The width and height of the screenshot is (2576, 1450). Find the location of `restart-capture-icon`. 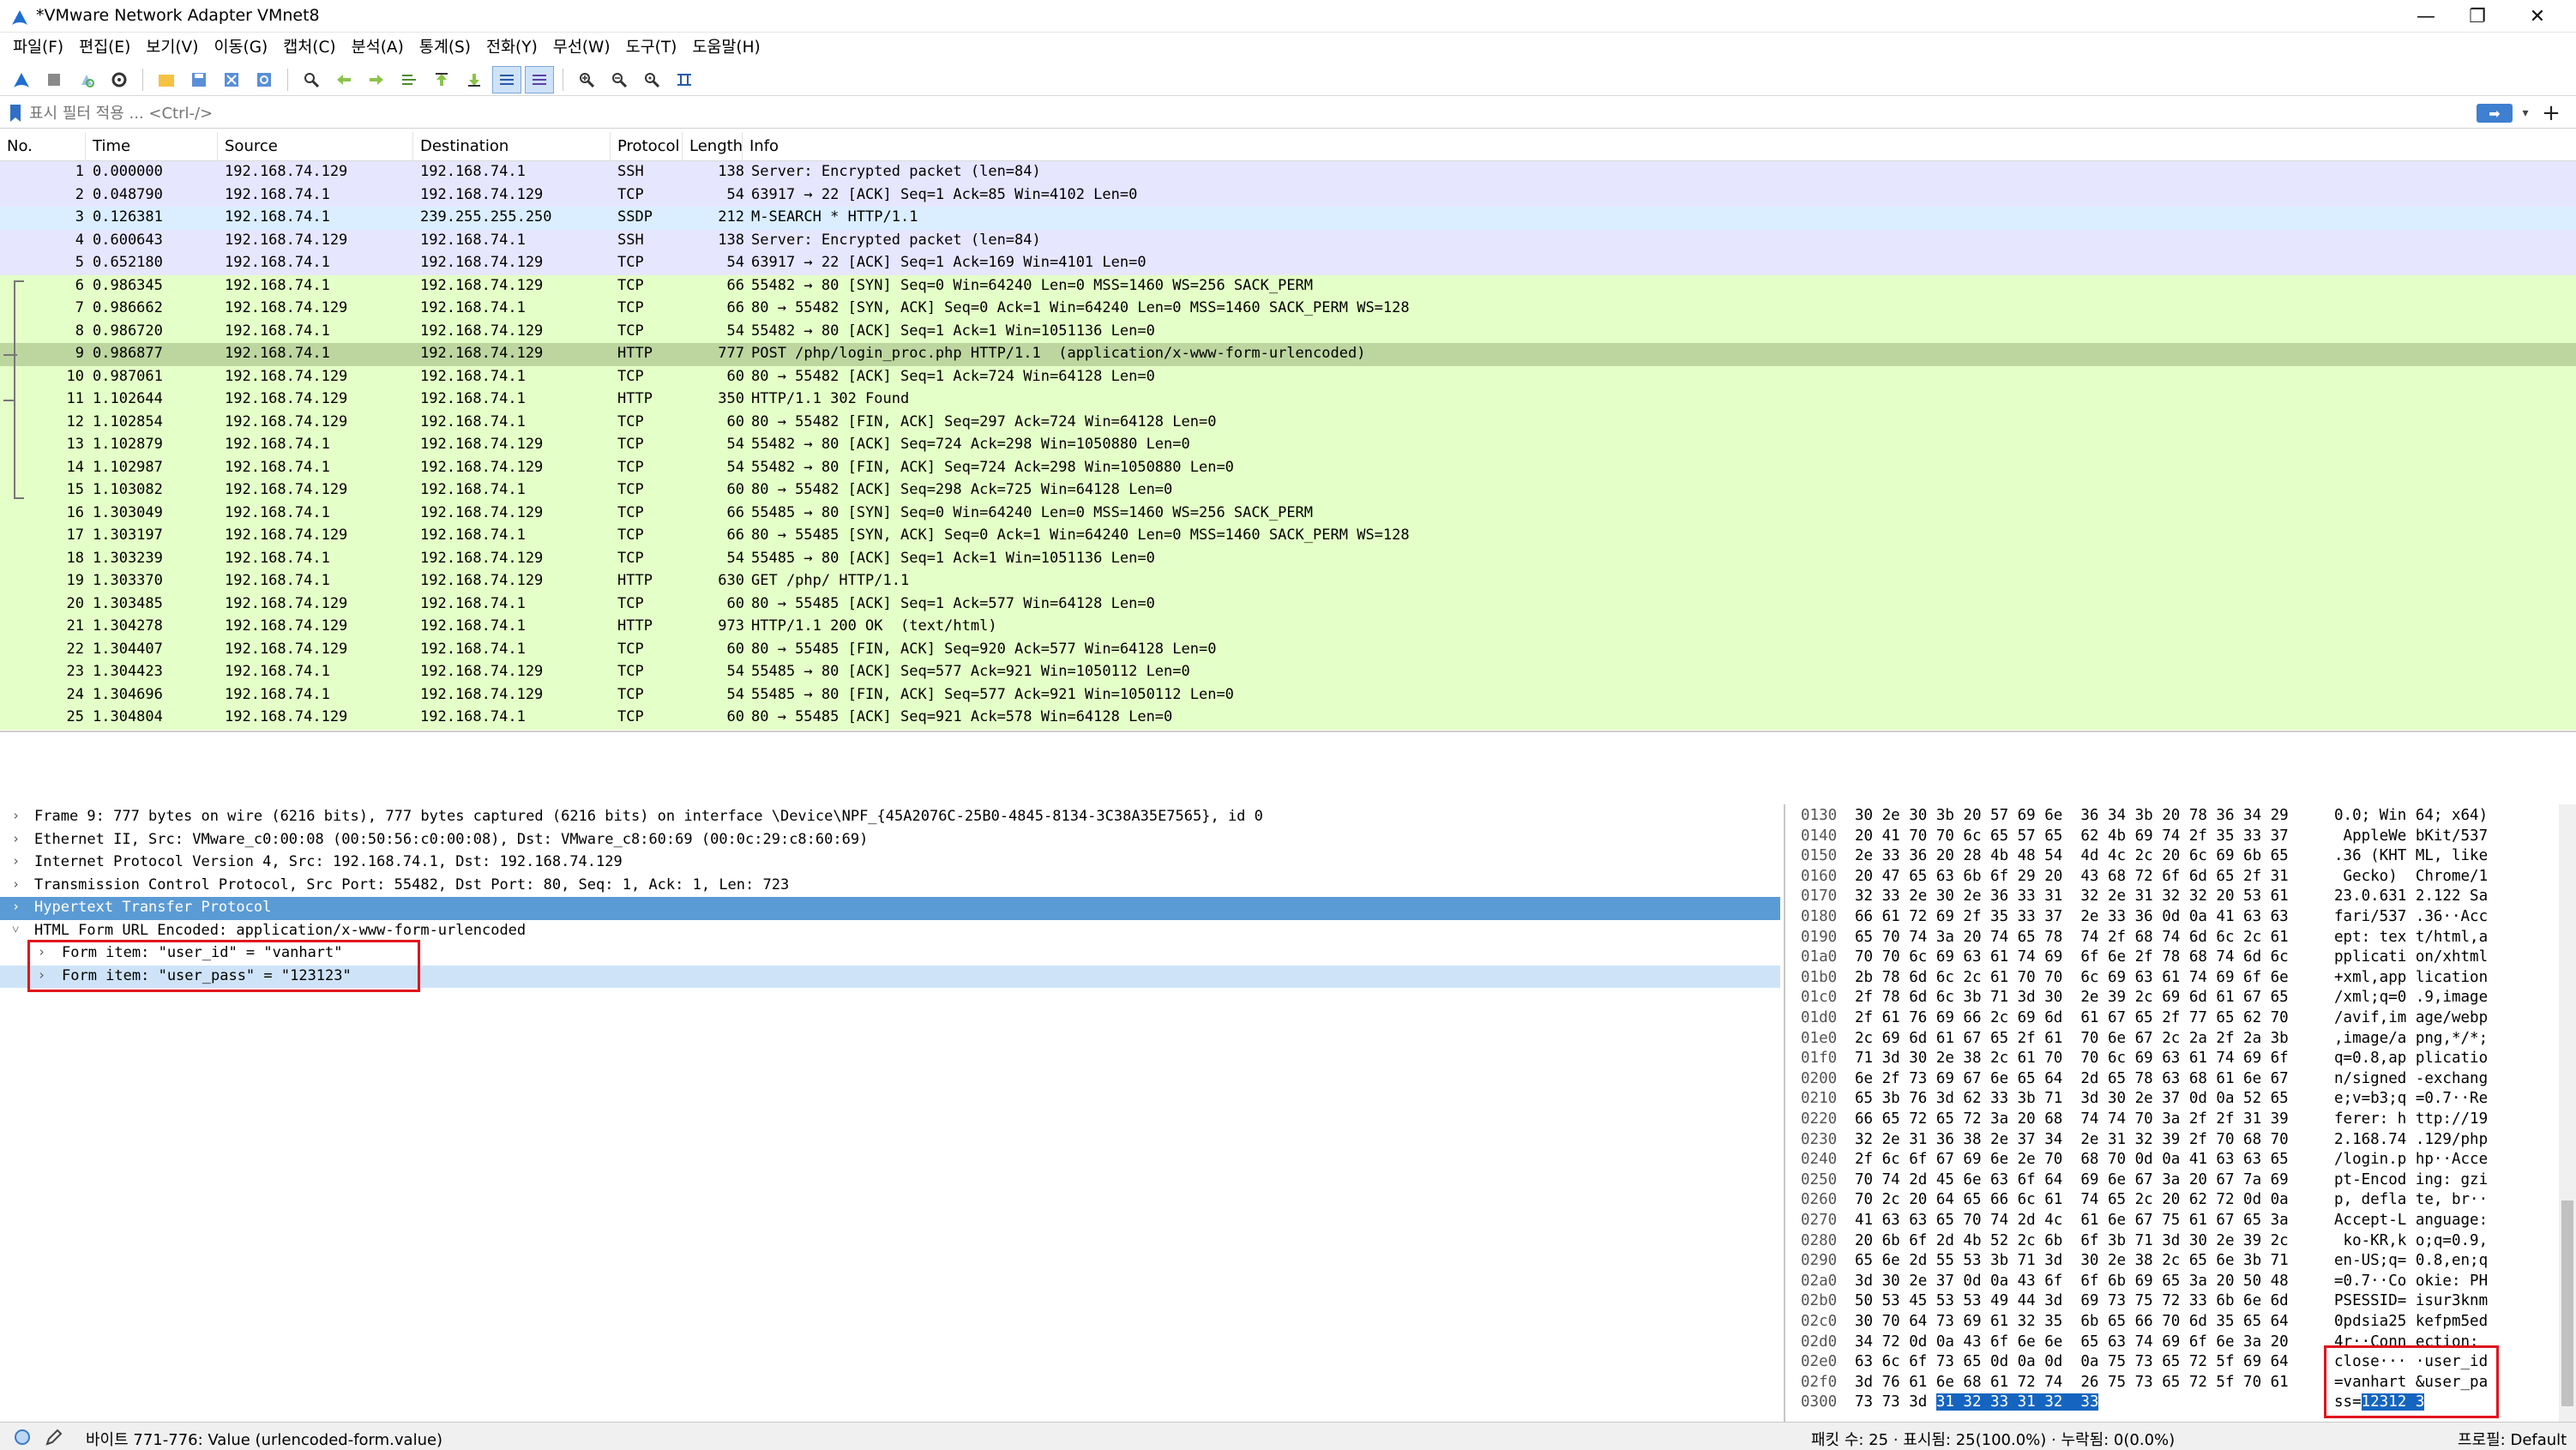

restart-capture-icon is located at coordinates (86, 79).